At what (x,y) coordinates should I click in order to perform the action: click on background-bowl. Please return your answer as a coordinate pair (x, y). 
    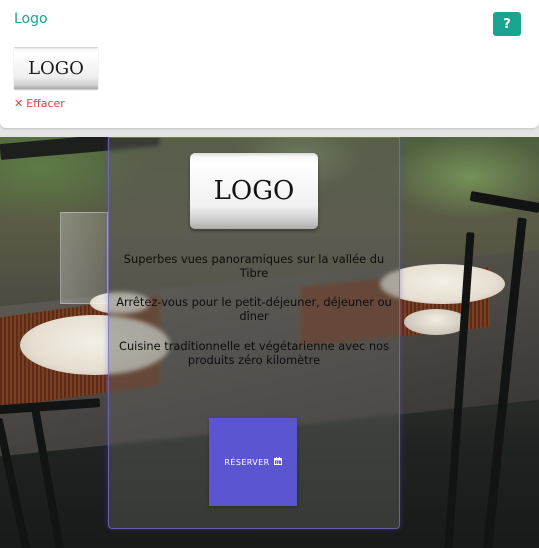
    Looking at the image, I should click on (436, 322).